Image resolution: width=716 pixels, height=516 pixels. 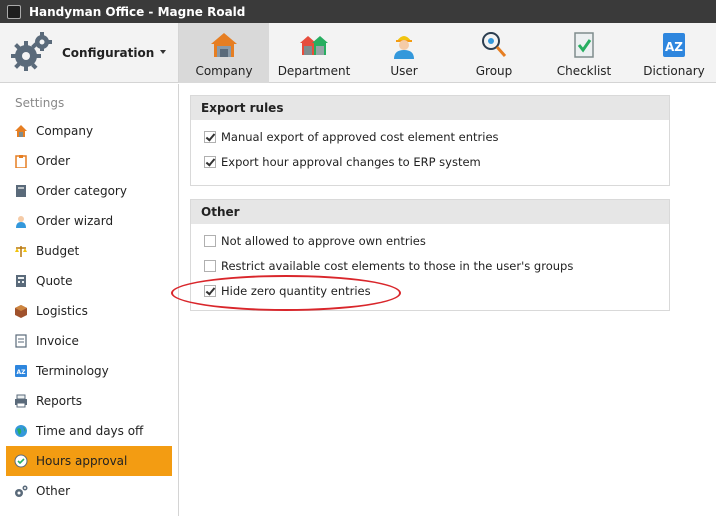 What do you see at coordinates (163, 52) in the screenshot?
I see `chevron-down-icon` at bounding box center [163, 52].